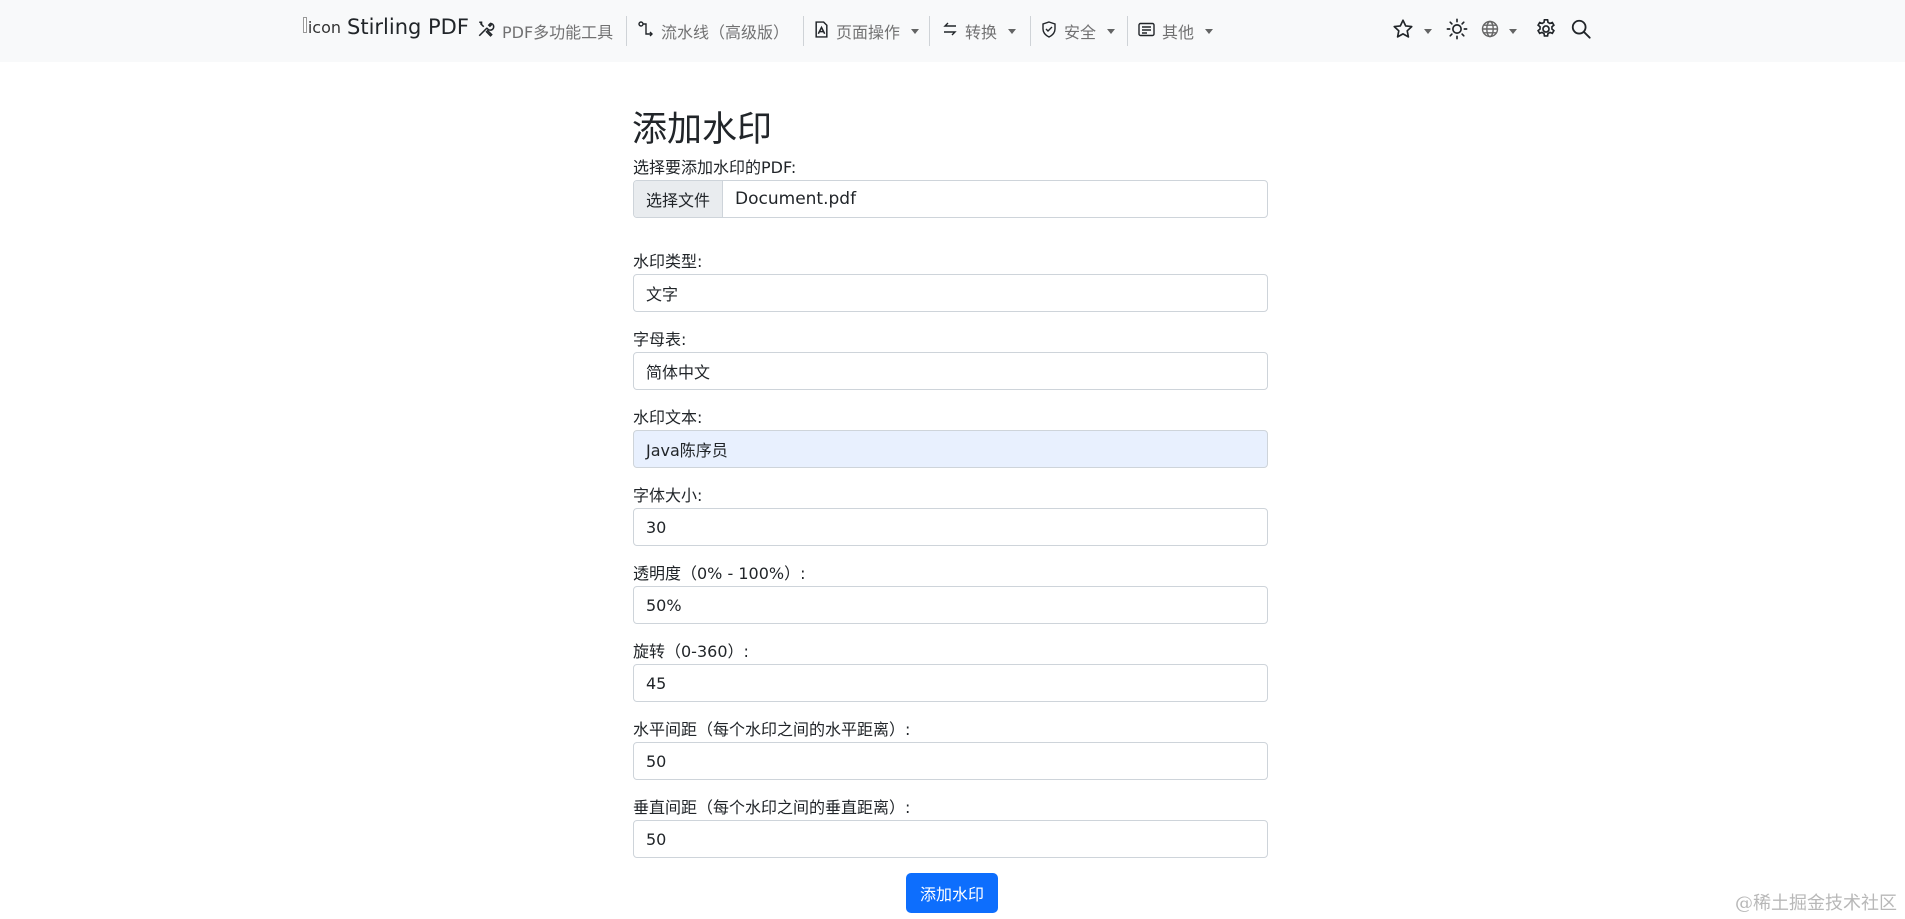 Image resolution: width=1905 pixels, height=919 pixels. Describe the element at coordinates (950, 449) in the screenshot. I see `watermark-text-input: Java陈序员` at that location.